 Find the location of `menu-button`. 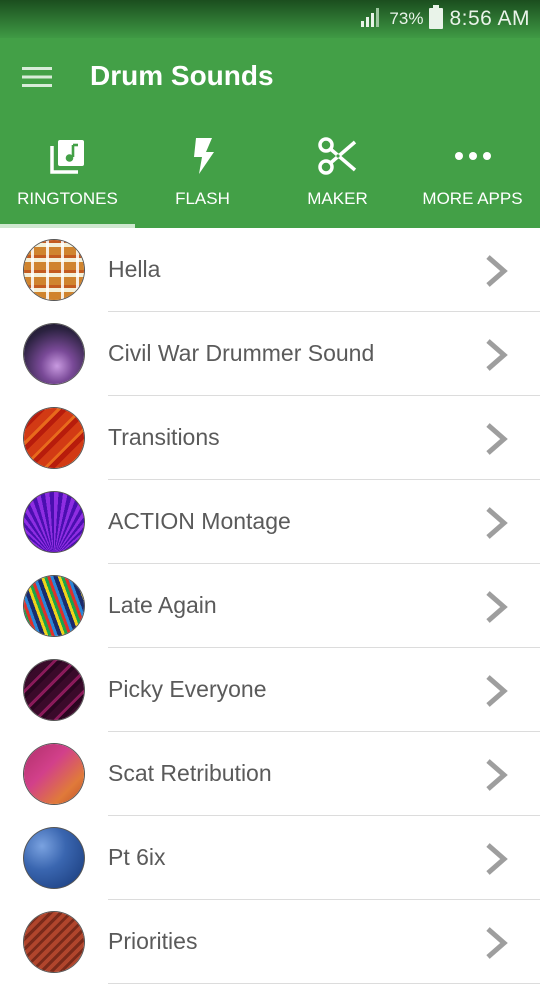

menu-button is located at coordinates (42, 79).